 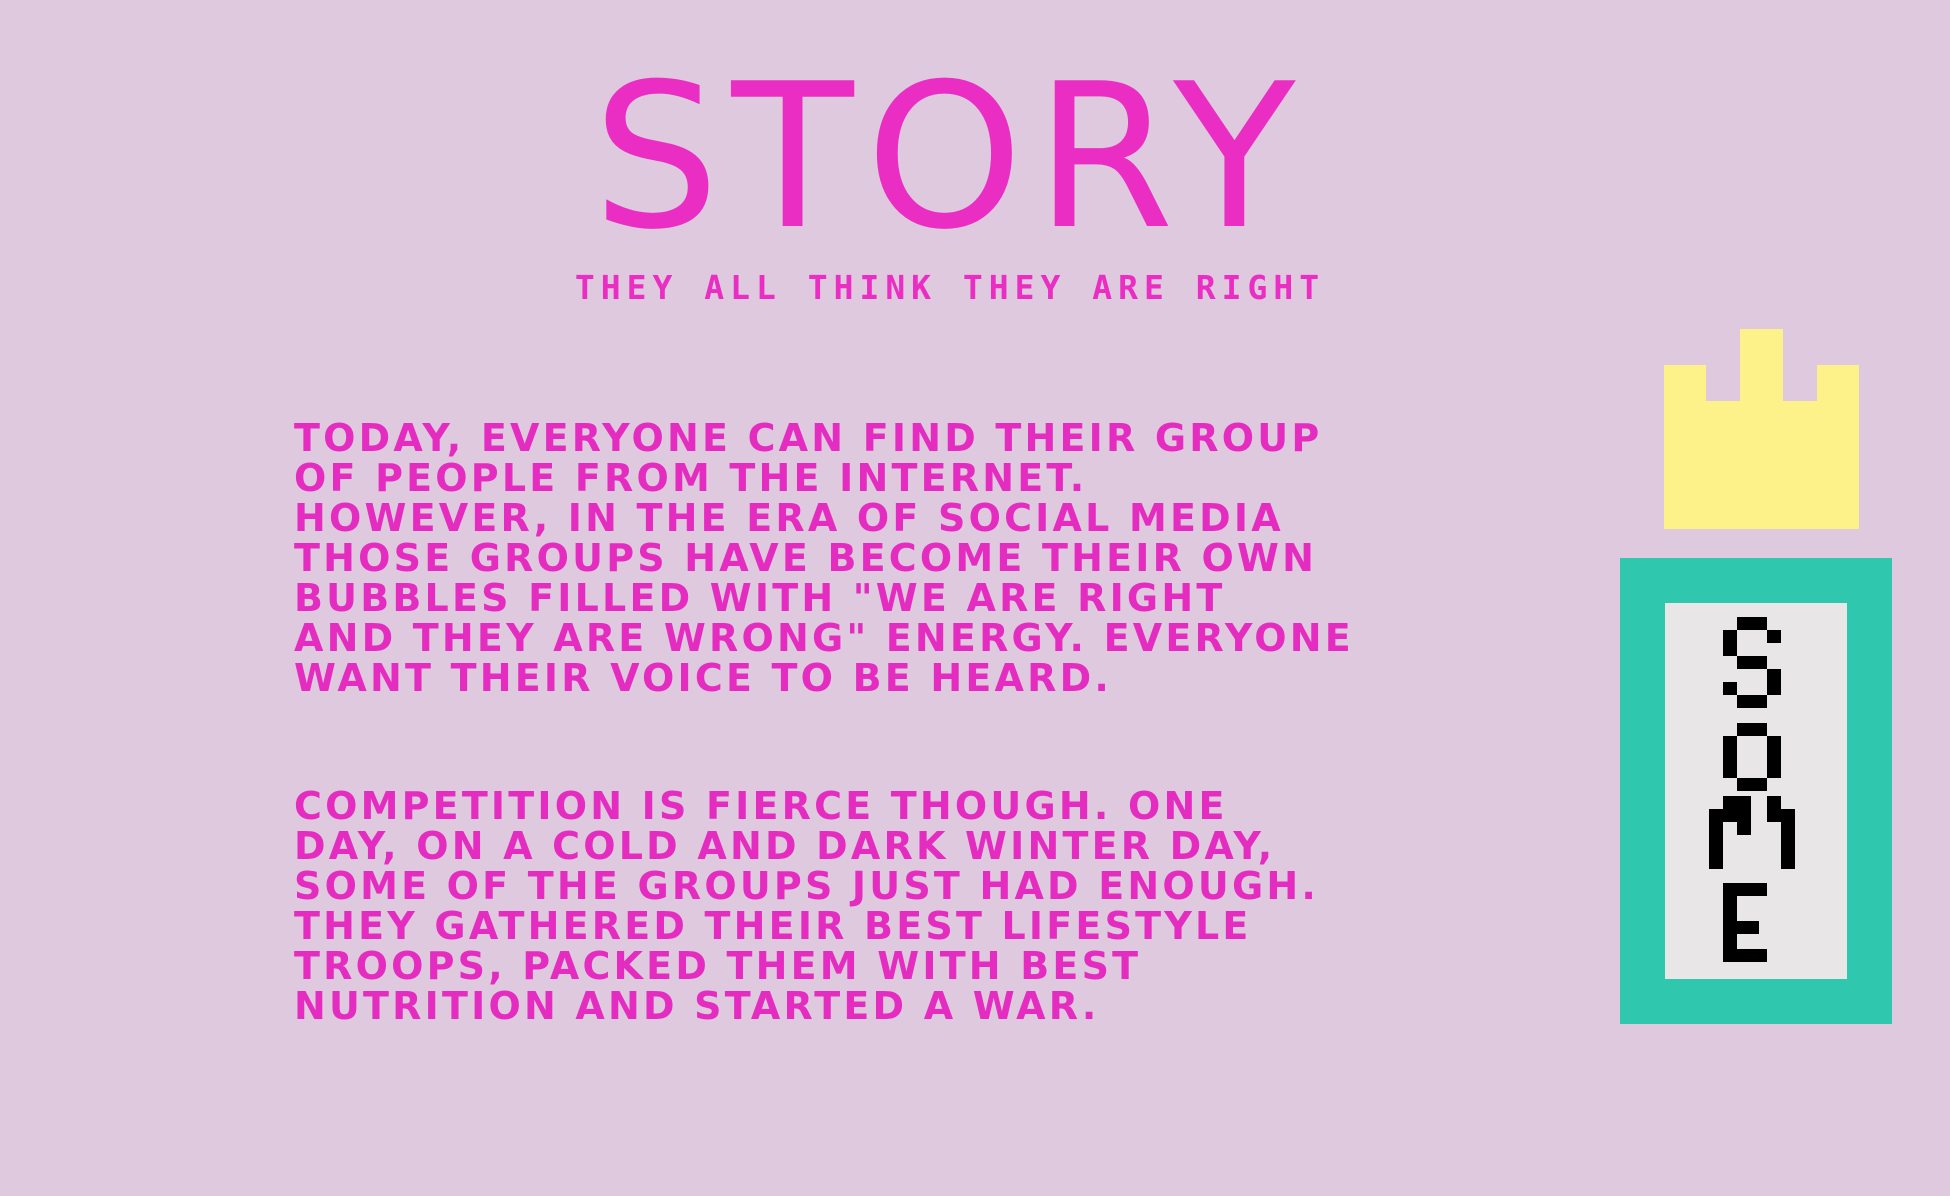 I want to click on pixel-crown-icon, so click(x=1761, y=429).